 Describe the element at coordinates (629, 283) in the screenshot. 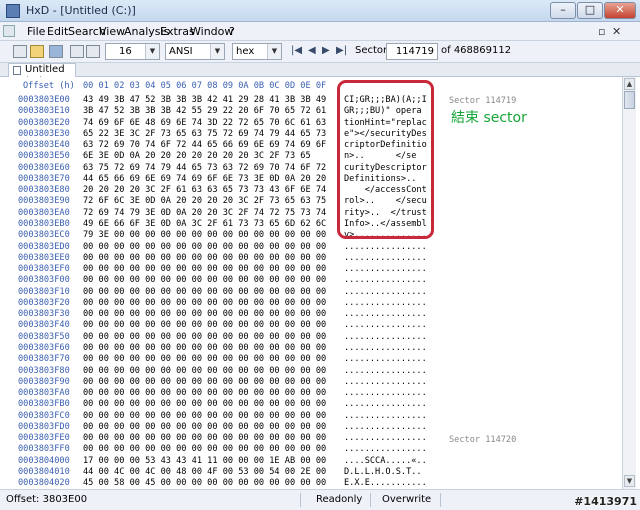

I see `vertical-scrollbar: ▲ ▼` at that location.